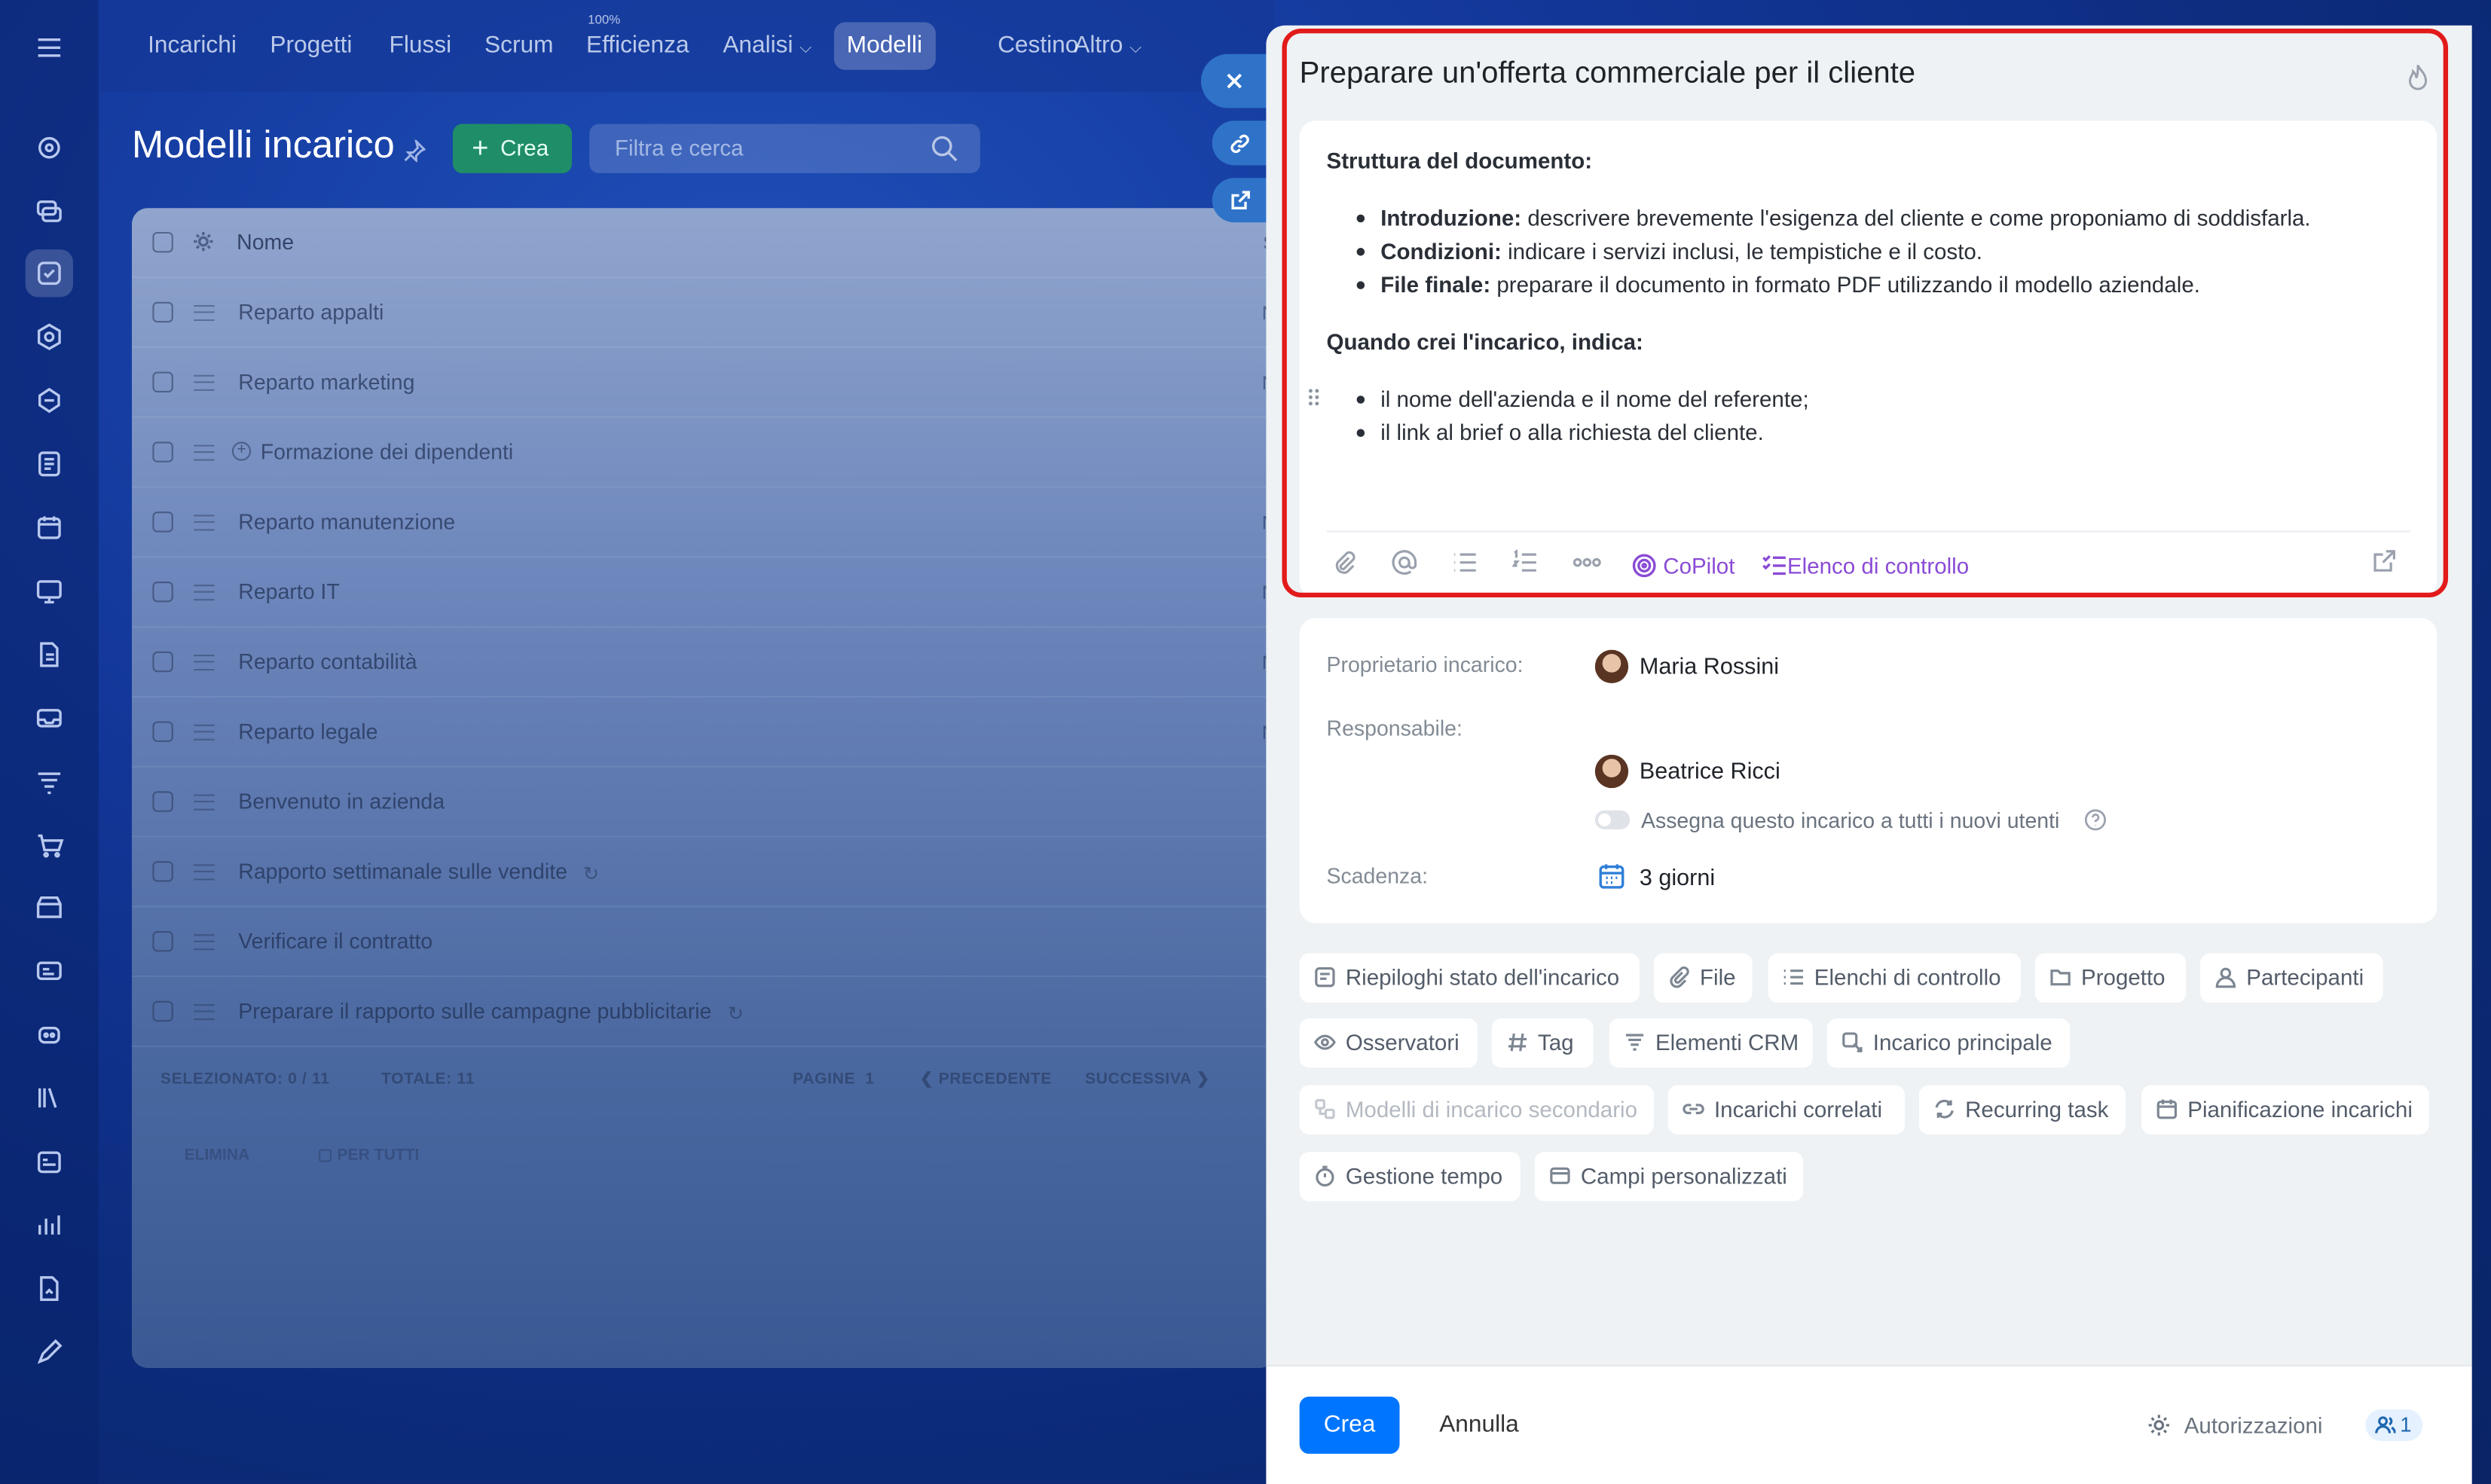 This screenshot has height=1484, width=2491. What do you see at coordinates (1948, 1043) in the screenshot?
I see `chip-parent-task: Incarico principale` at bounding box center [1948, 1043].